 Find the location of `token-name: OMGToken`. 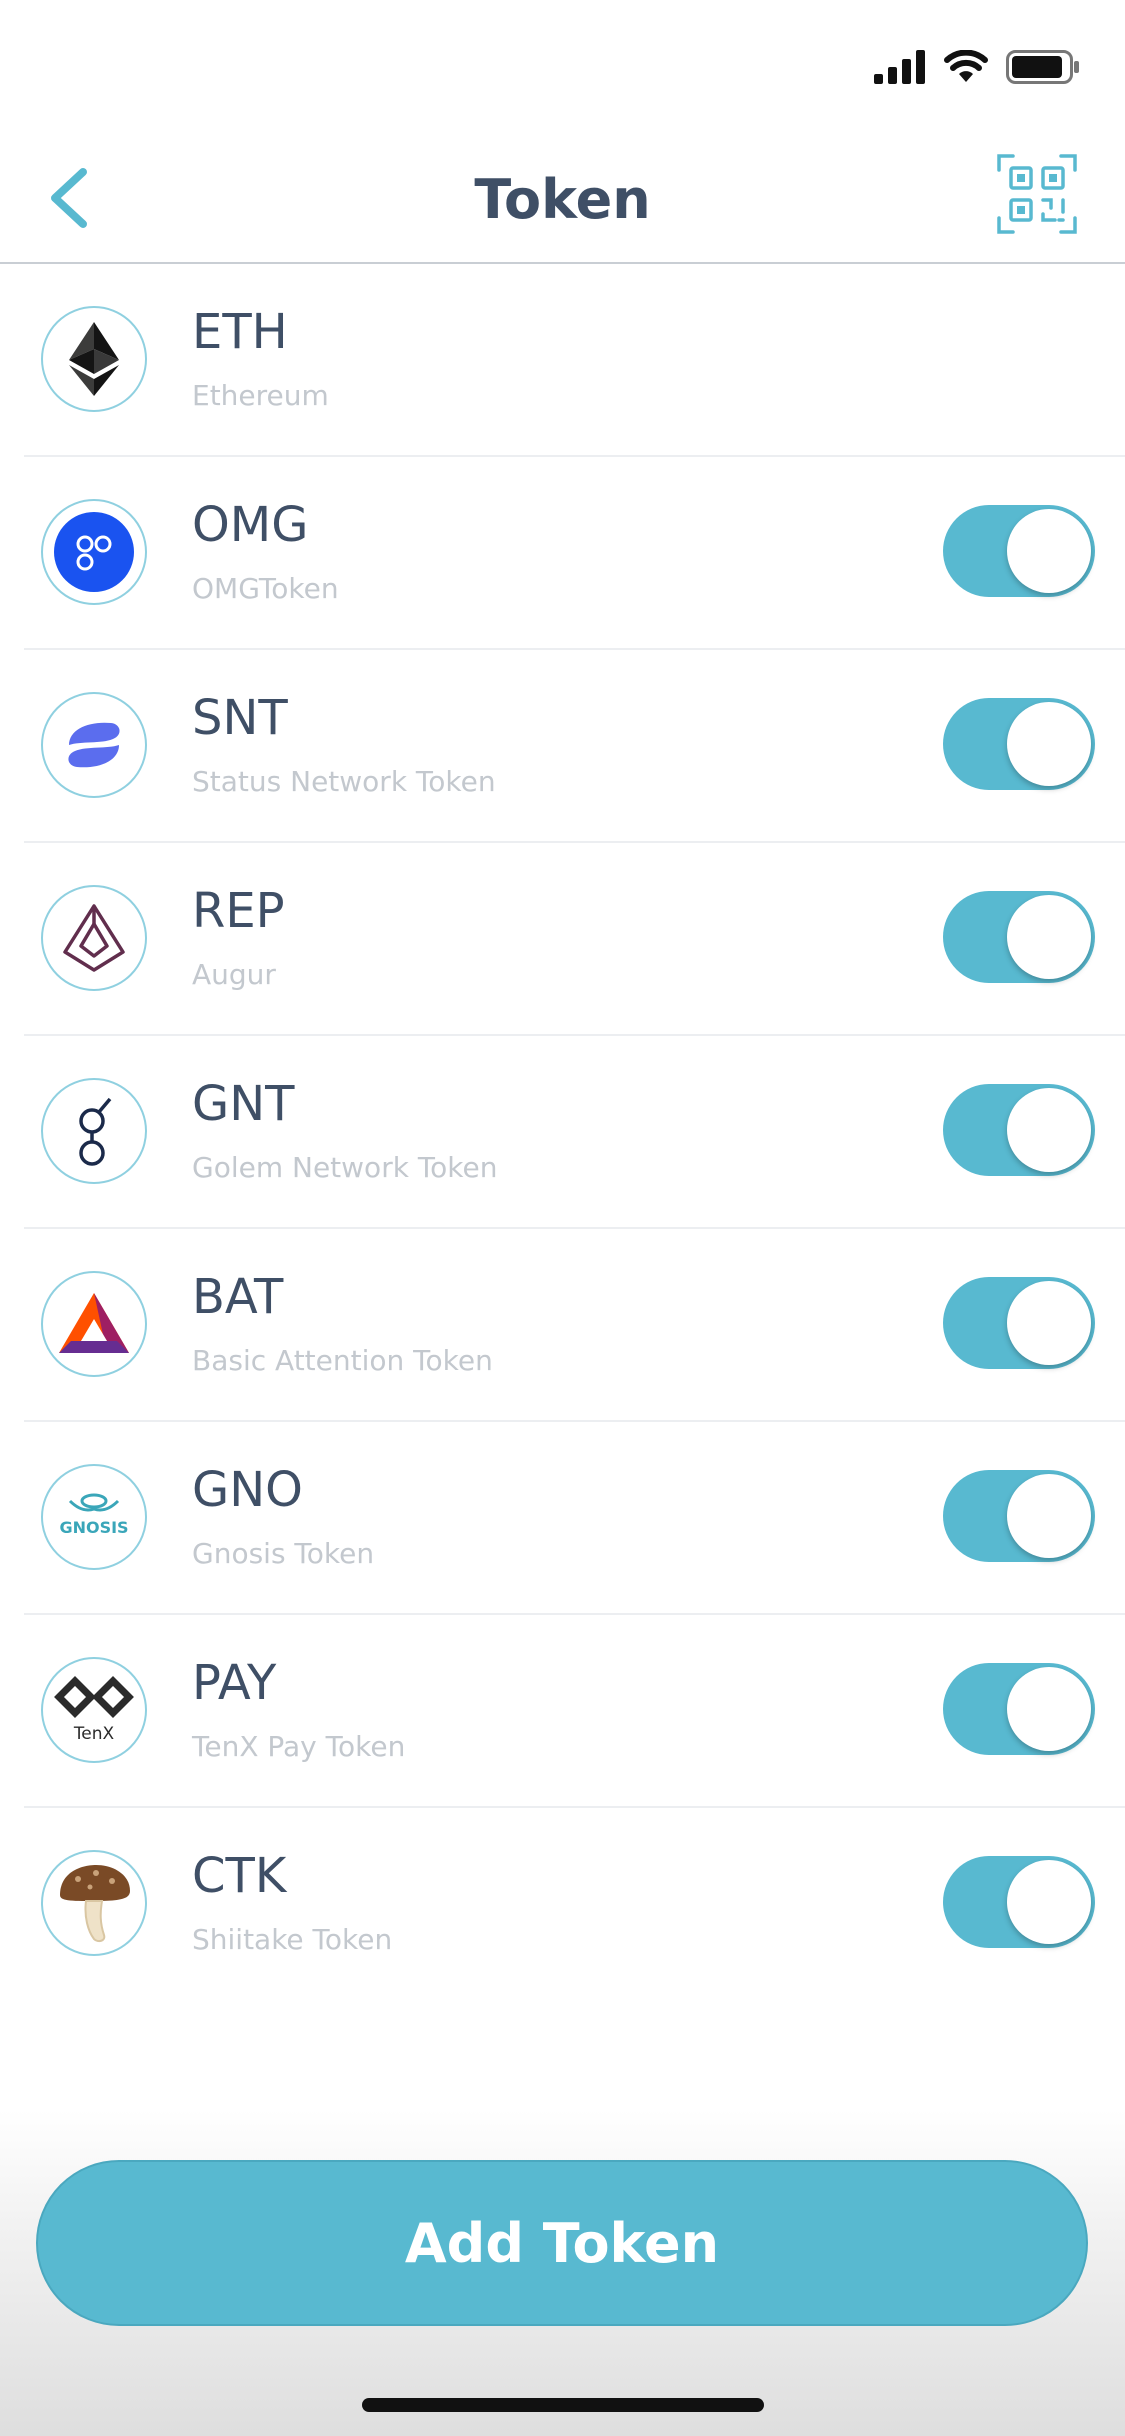

token-name: OMGToken is located at coordinates (265, 588).